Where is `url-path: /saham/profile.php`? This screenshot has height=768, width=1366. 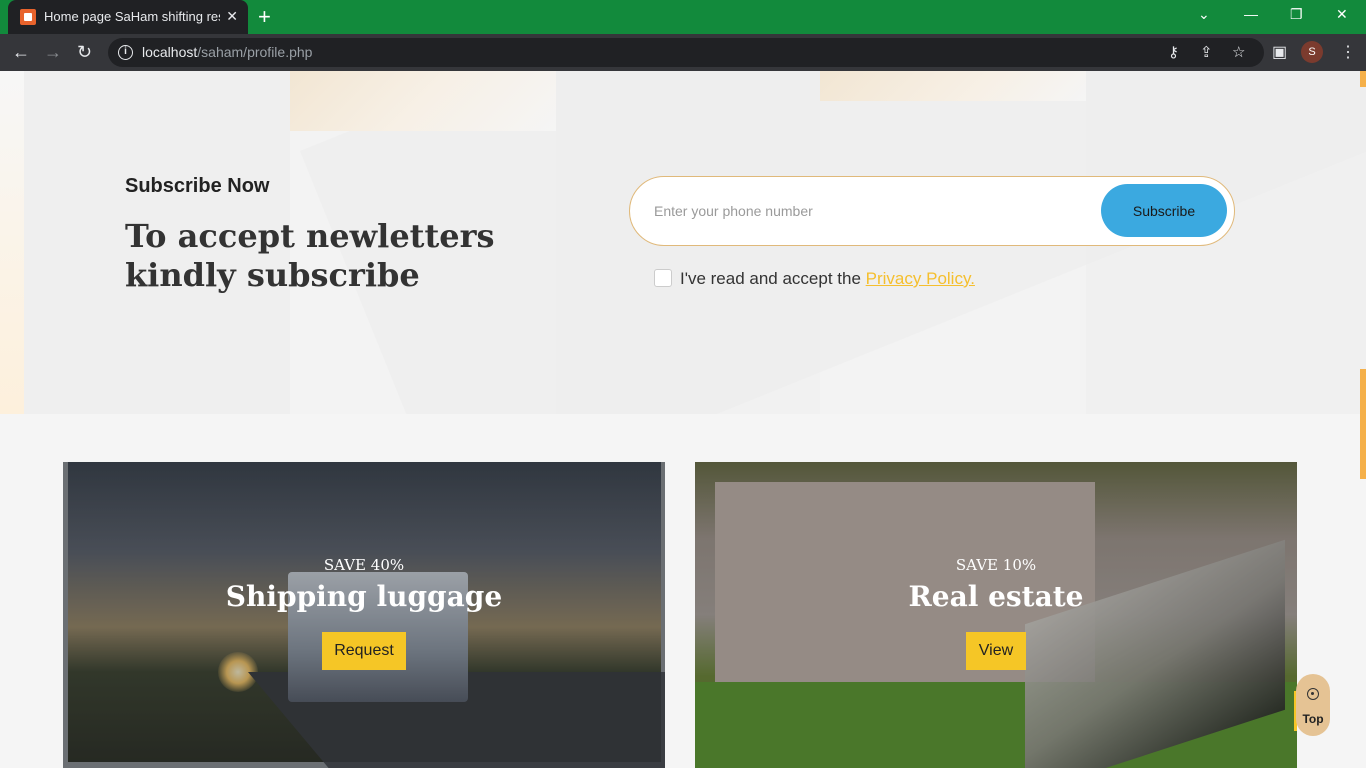
url-path: /saham/profile.php is located at coordinates (255, 52).